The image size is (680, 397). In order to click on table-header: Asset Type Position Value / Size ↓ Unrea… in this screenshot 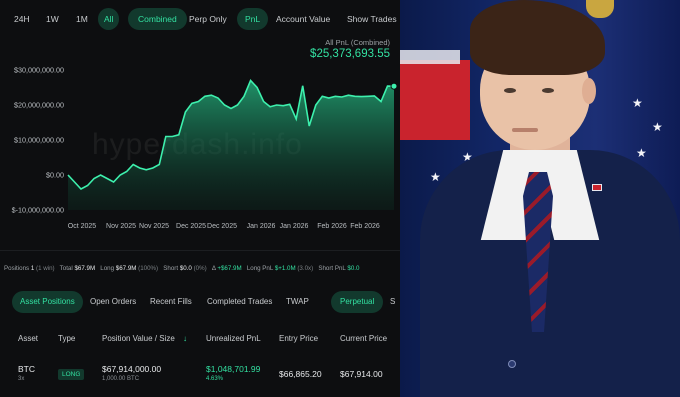, I will do `click(200, 340)`.